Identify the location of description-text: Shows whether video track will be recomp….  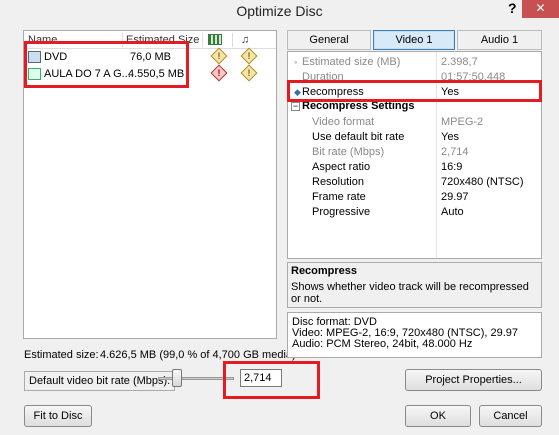
(410, 293).